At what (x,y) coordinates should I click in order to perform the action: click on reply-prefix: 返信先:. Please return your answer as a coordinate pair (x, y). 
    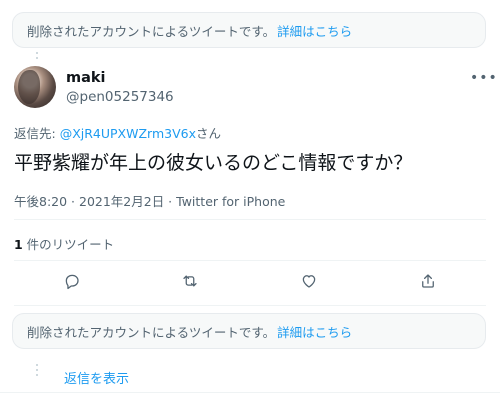
    Looking at the image, I should click on (37, 133).